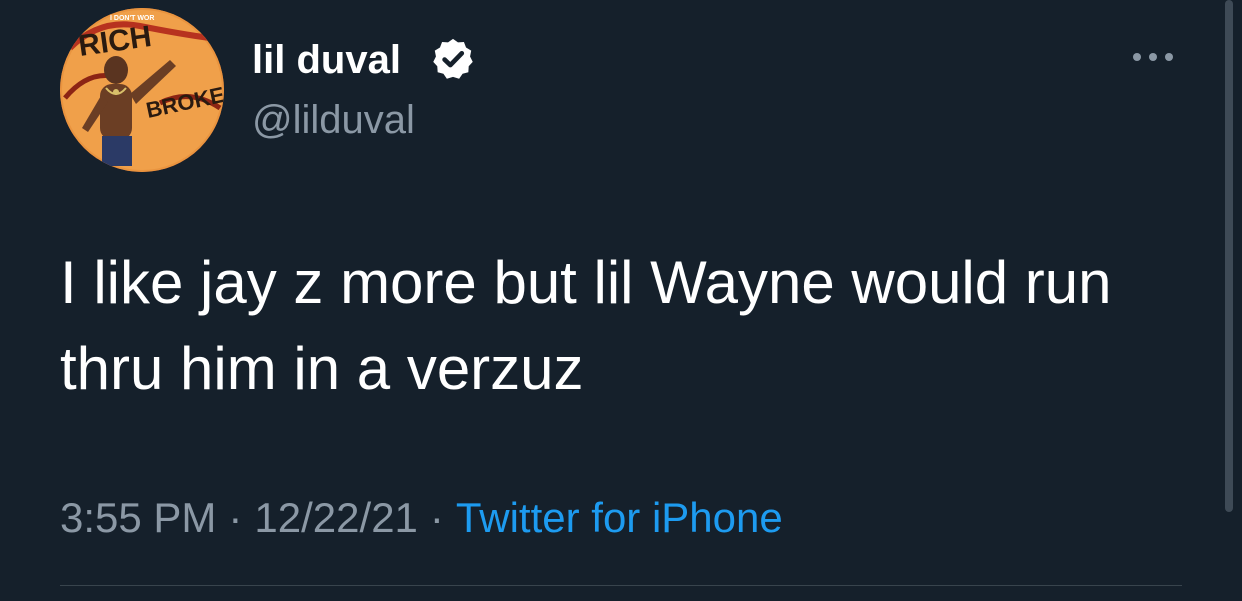  Describe the element at coordinates (336, 517) in the screenshot. I see `tweet-date: 12/22/21` at that location.